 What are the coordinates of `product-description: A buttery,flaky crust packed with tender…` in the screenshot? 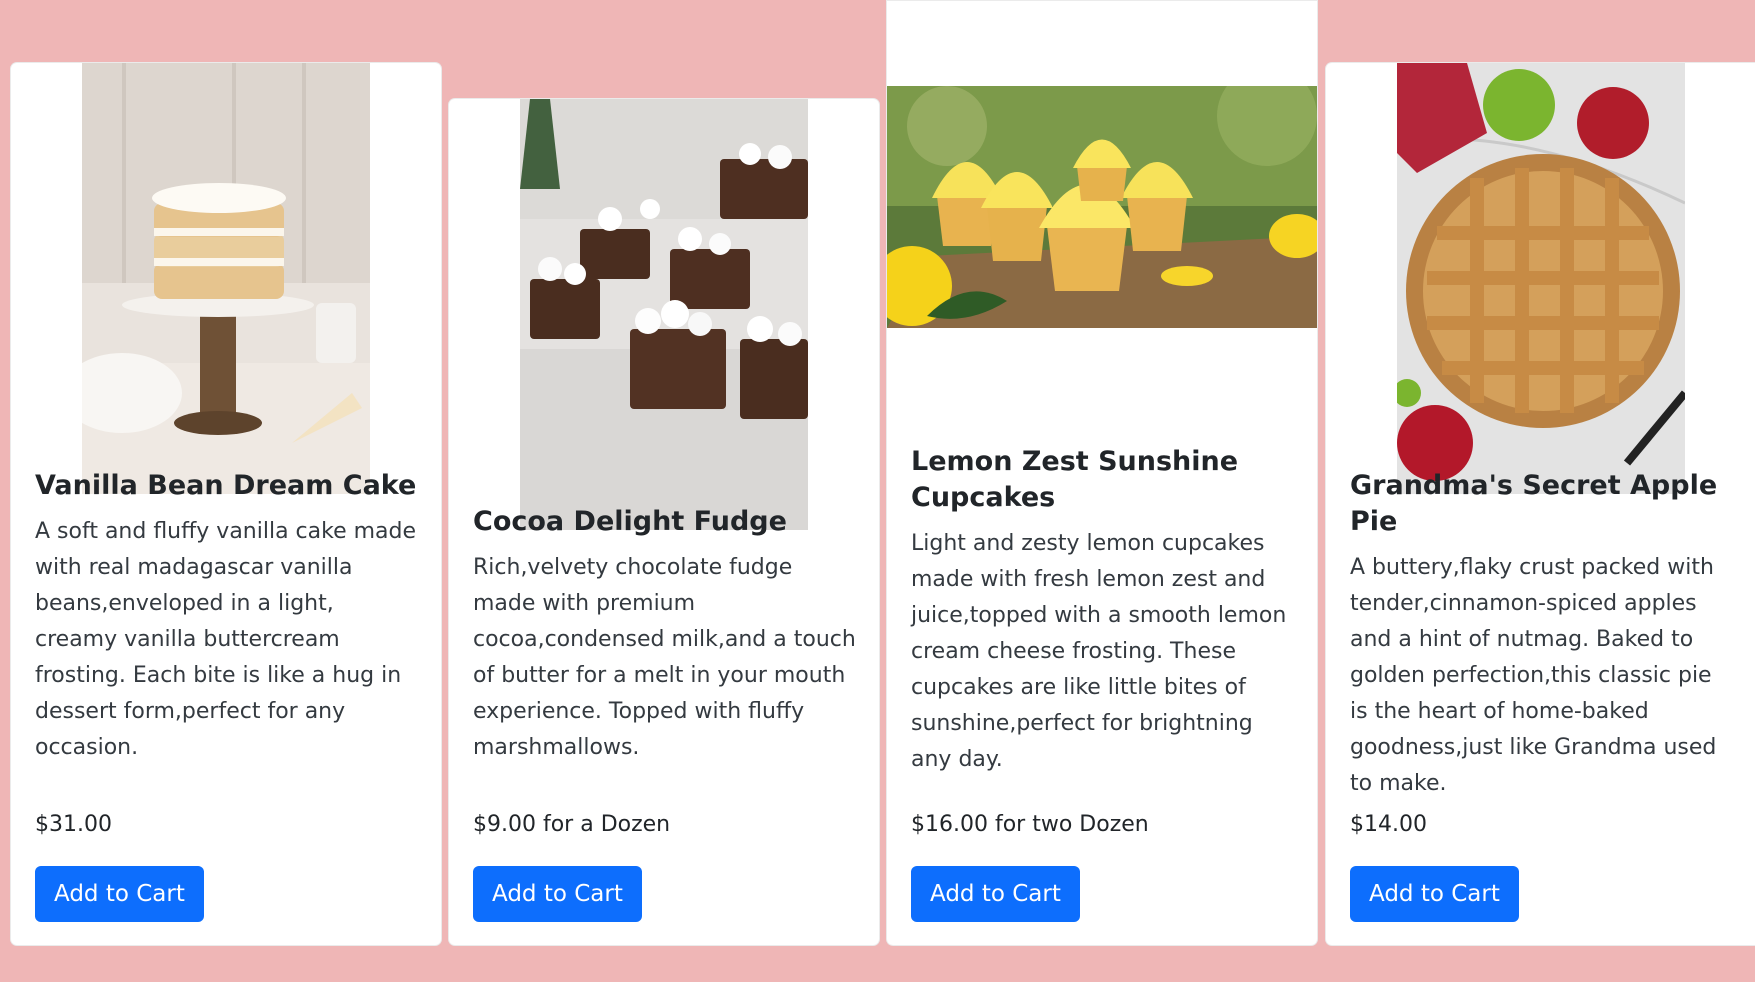 It's located at (1533, 675).